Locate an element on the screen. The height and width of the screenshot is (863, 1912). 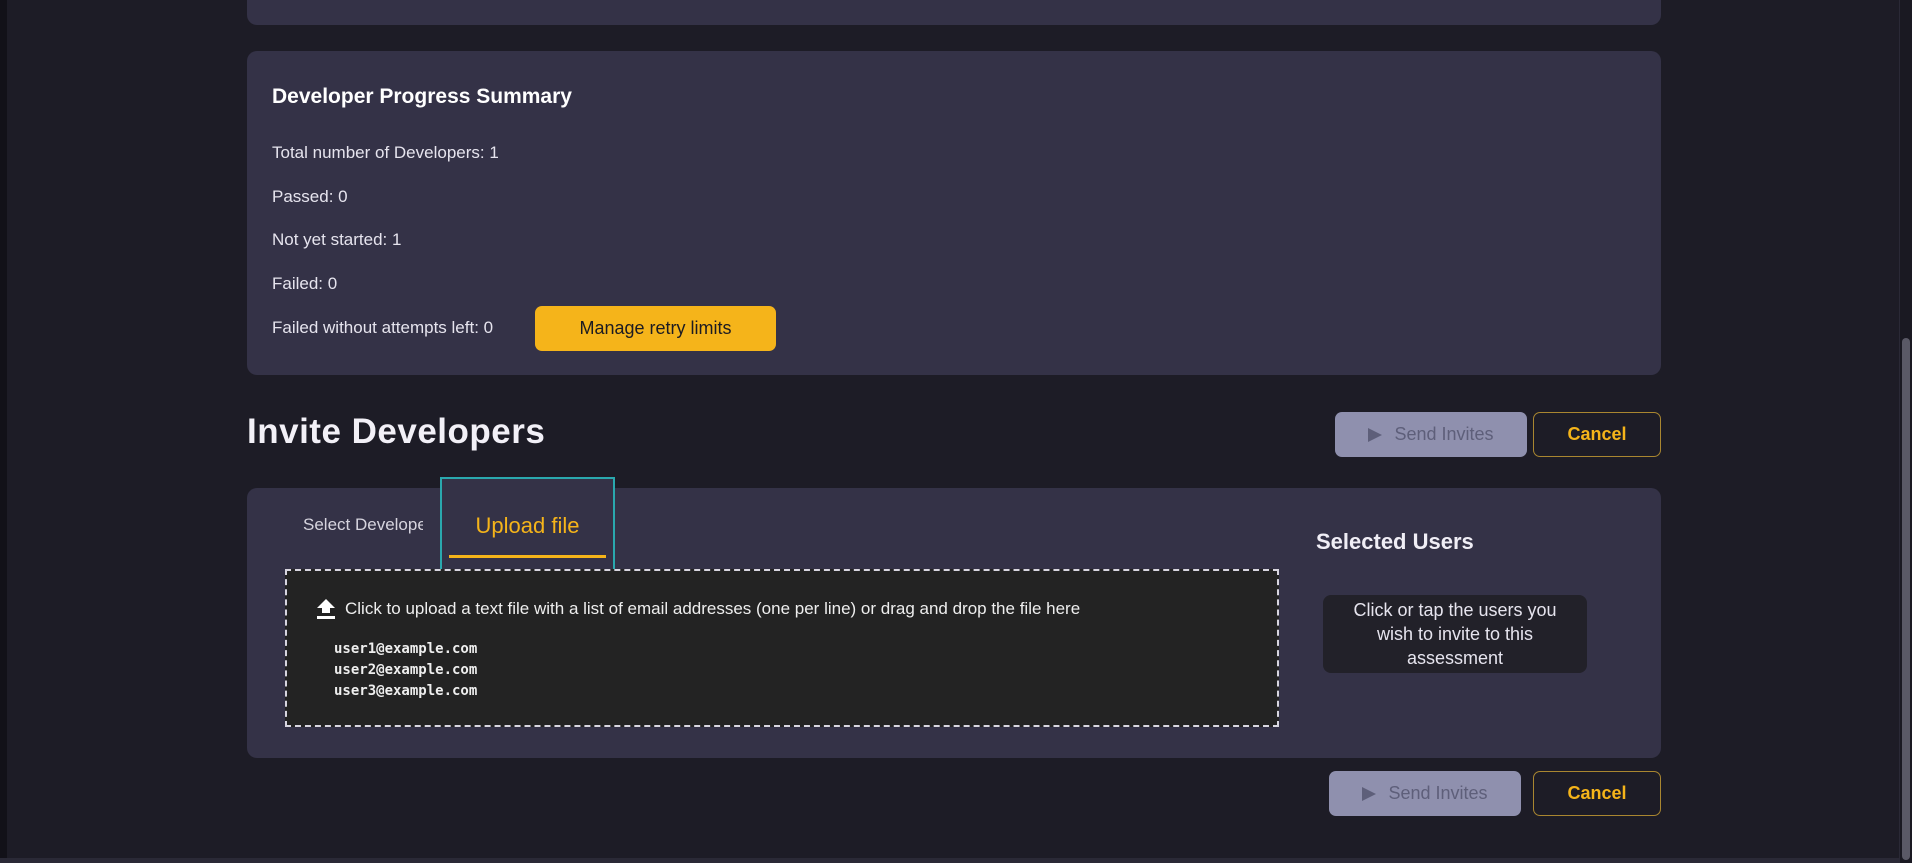
stat-not-started: Not yet started: 1 is located at coordinates (337, 239).